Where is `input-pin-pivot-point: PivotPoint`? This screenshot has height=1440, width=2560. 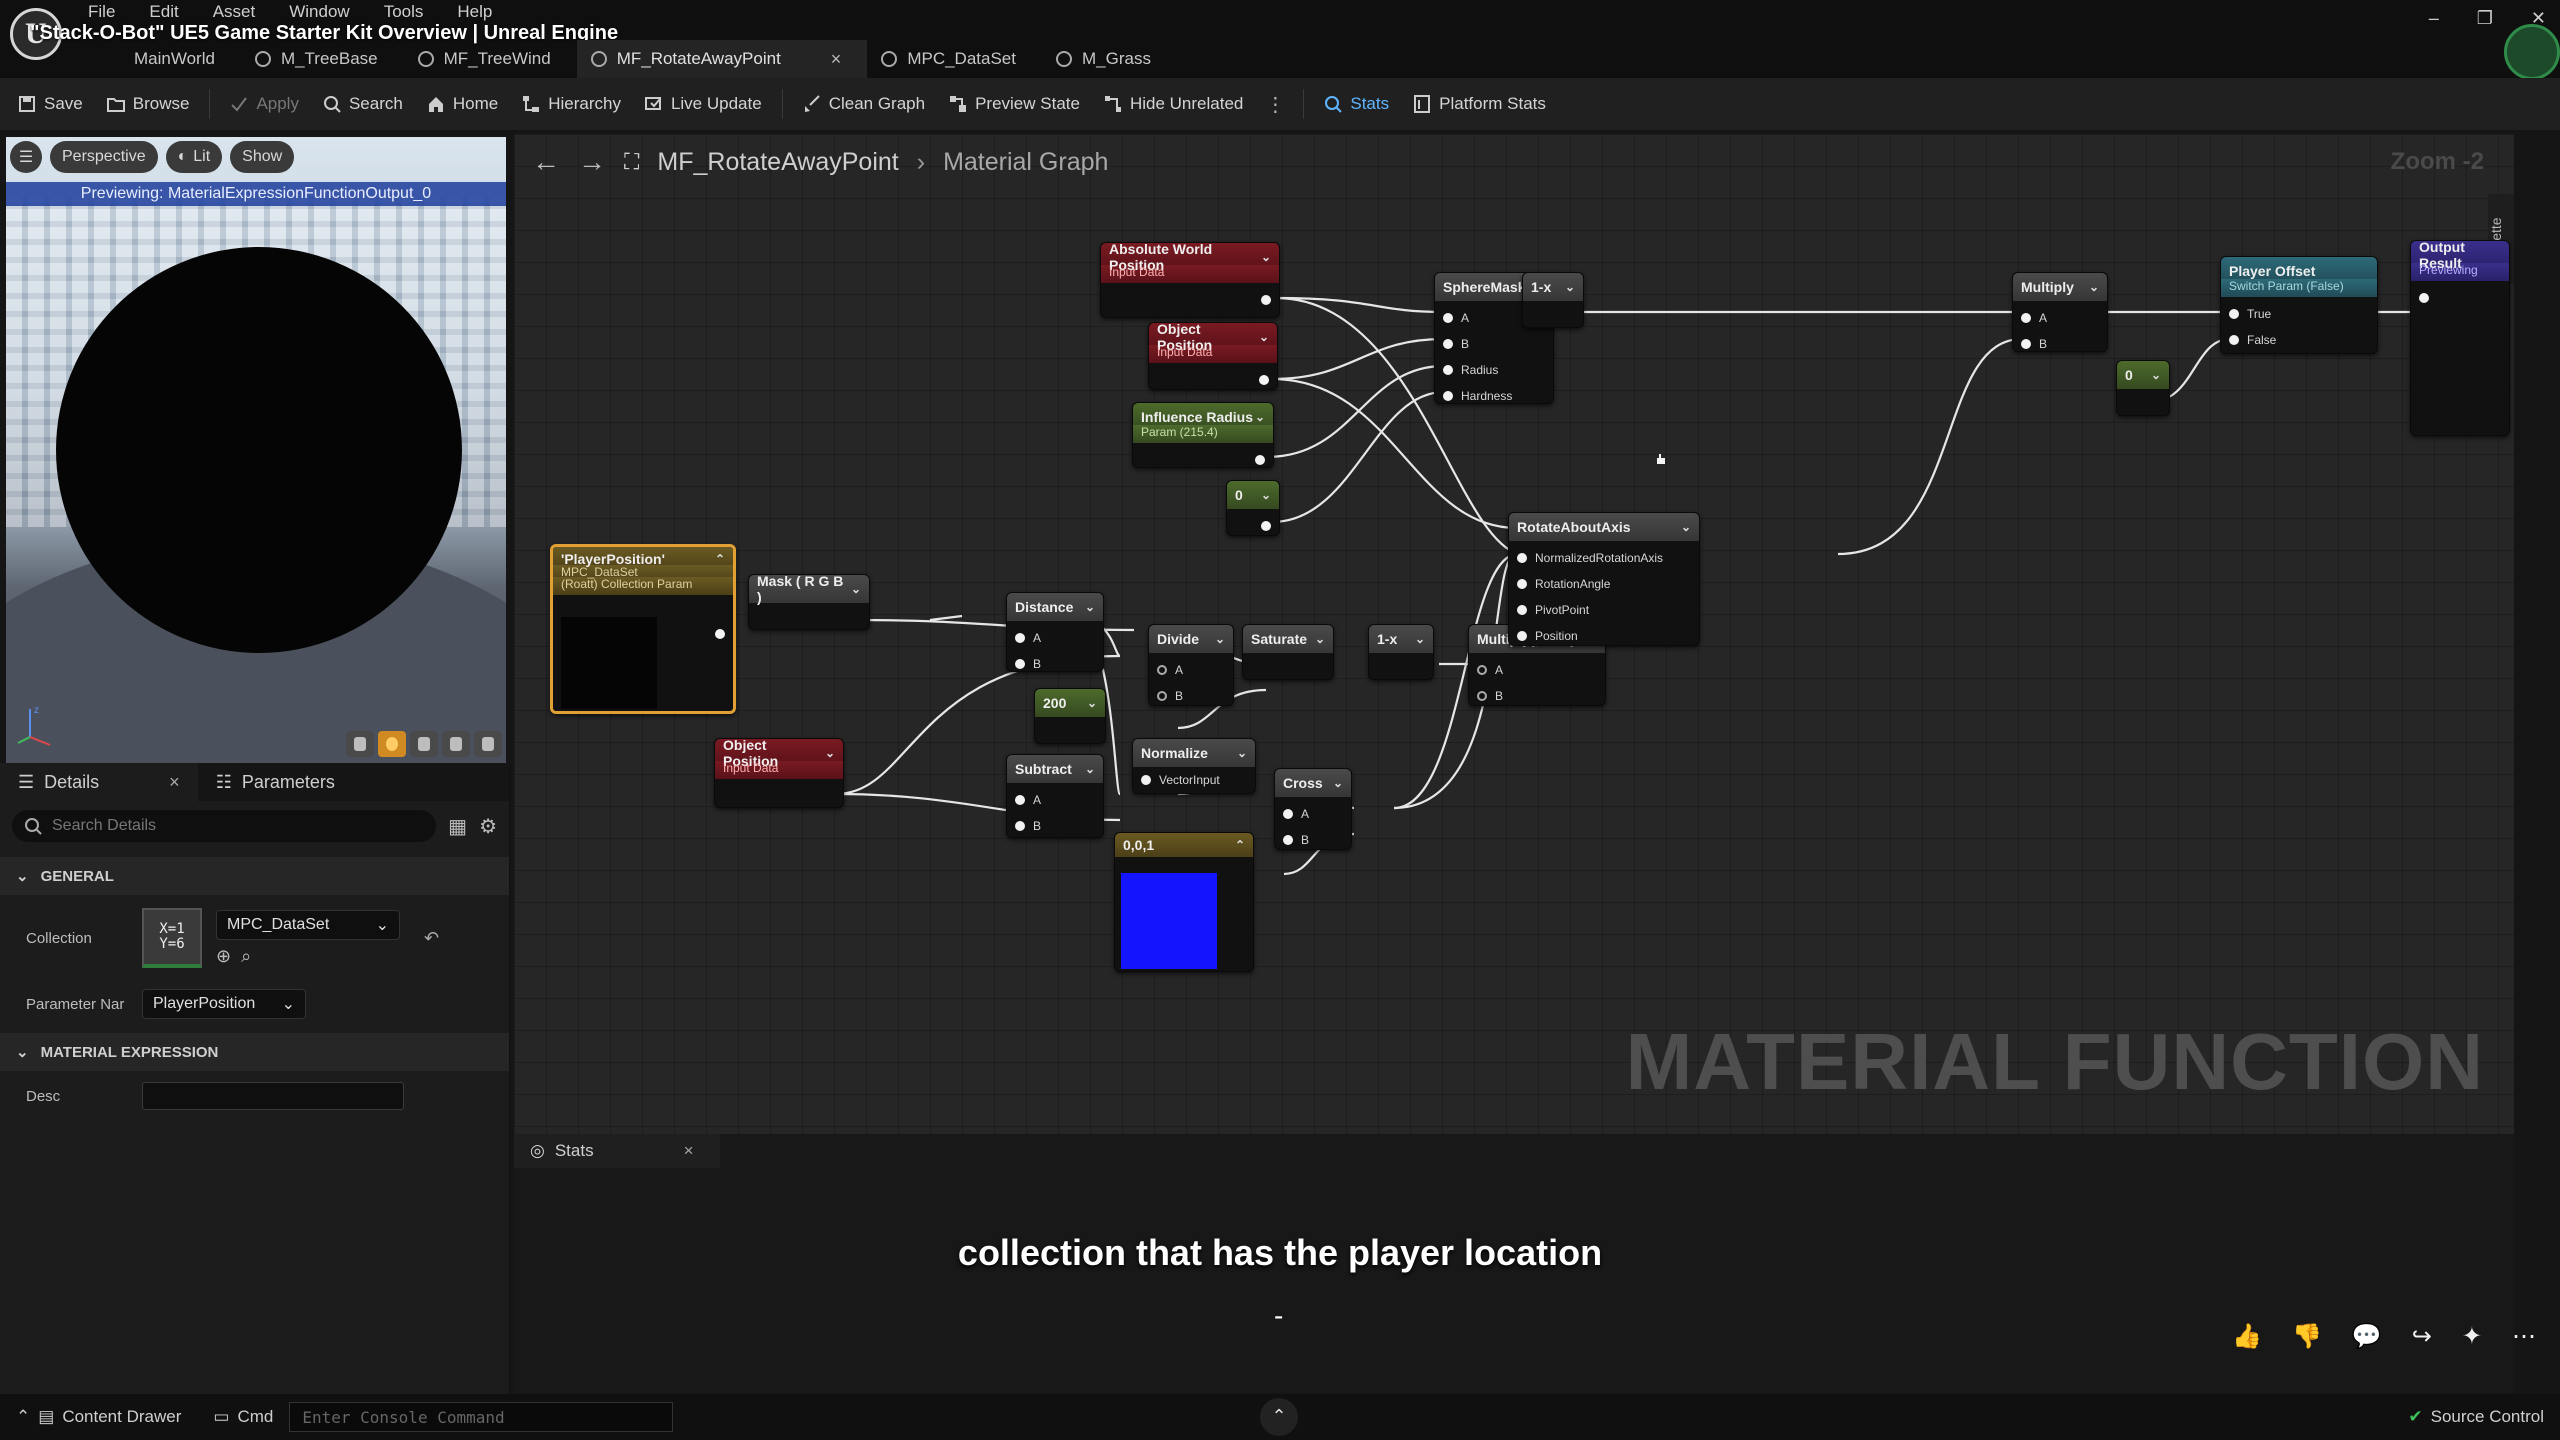 input-pin-pivot-point: PivotPoint is located at coordinates (1604, 610).